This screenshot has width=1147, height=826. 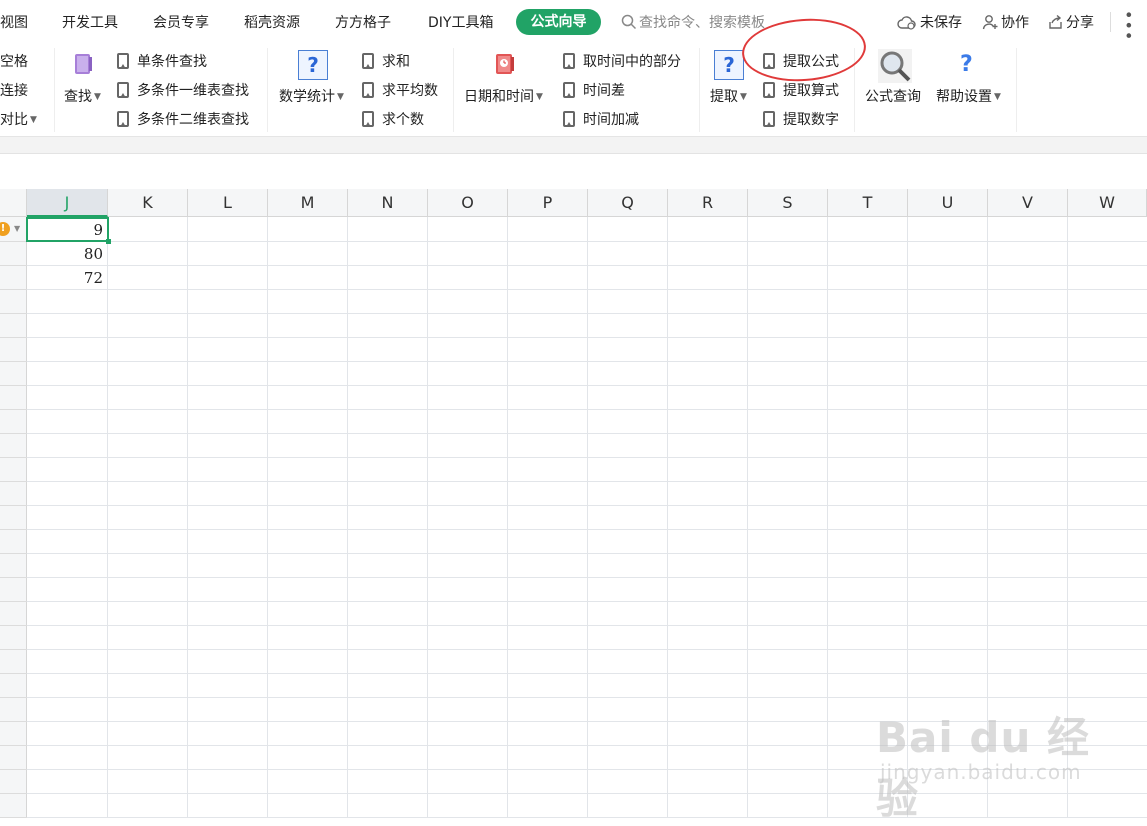 What do you see at coordinates (83, 66) in the screenshot?
I see `book-icon` at bounding box center [83, 66].